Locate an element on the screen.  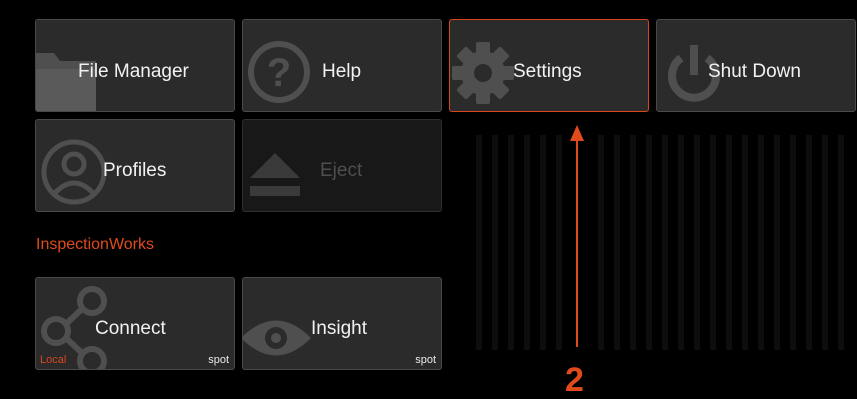
insight-label: Insight is located at coordinates (339, 328).